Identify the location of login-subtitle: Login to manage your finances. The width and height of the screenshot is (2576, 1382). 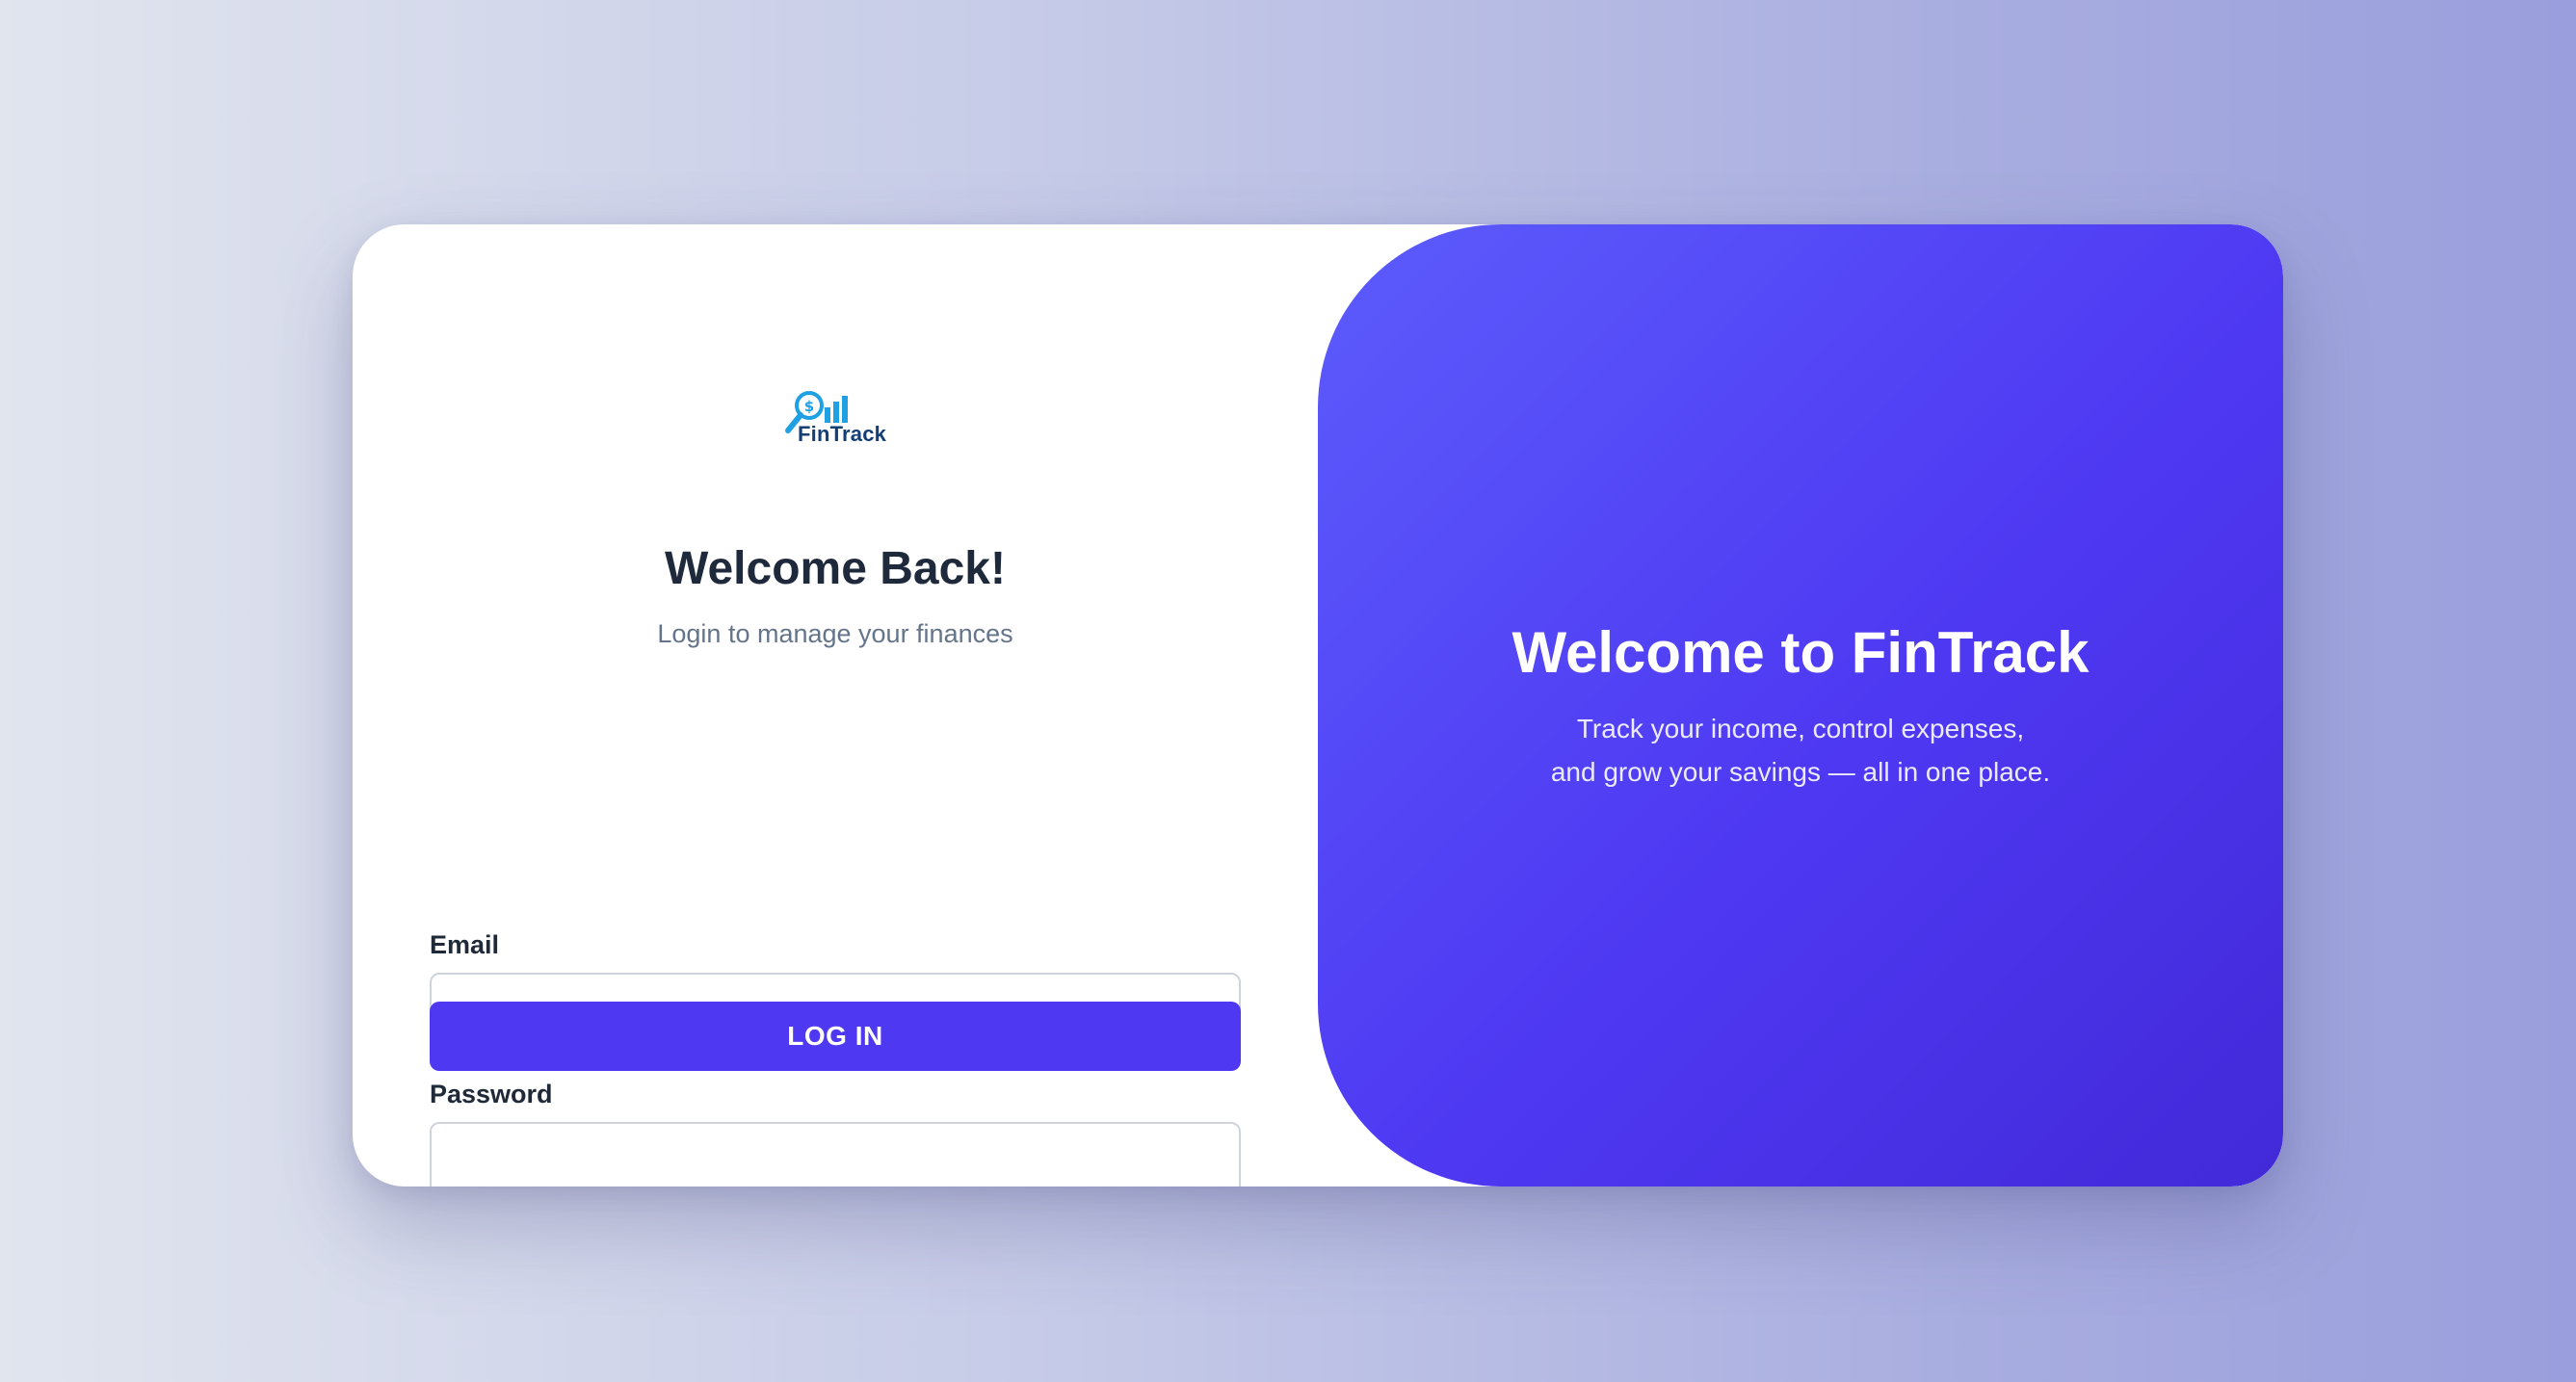
(835, 633).